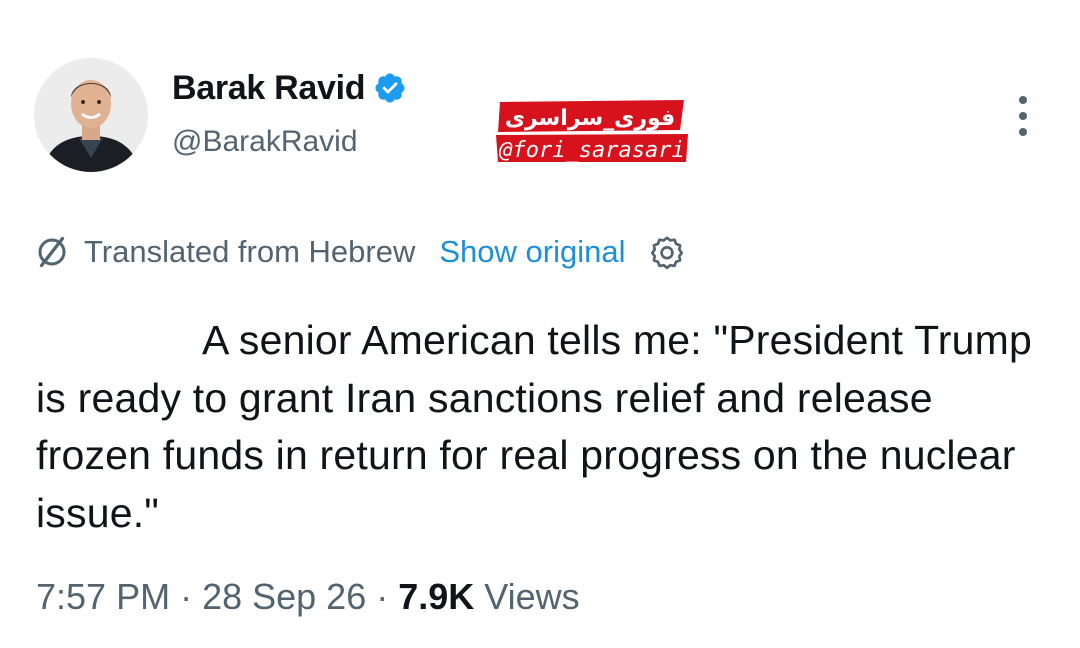 This screenshot has height=648, width=1080. Describe the element at coordinates (590, 118) in the screenshot. I see `watermark-persian-text: فوری_سراسری` at that location.